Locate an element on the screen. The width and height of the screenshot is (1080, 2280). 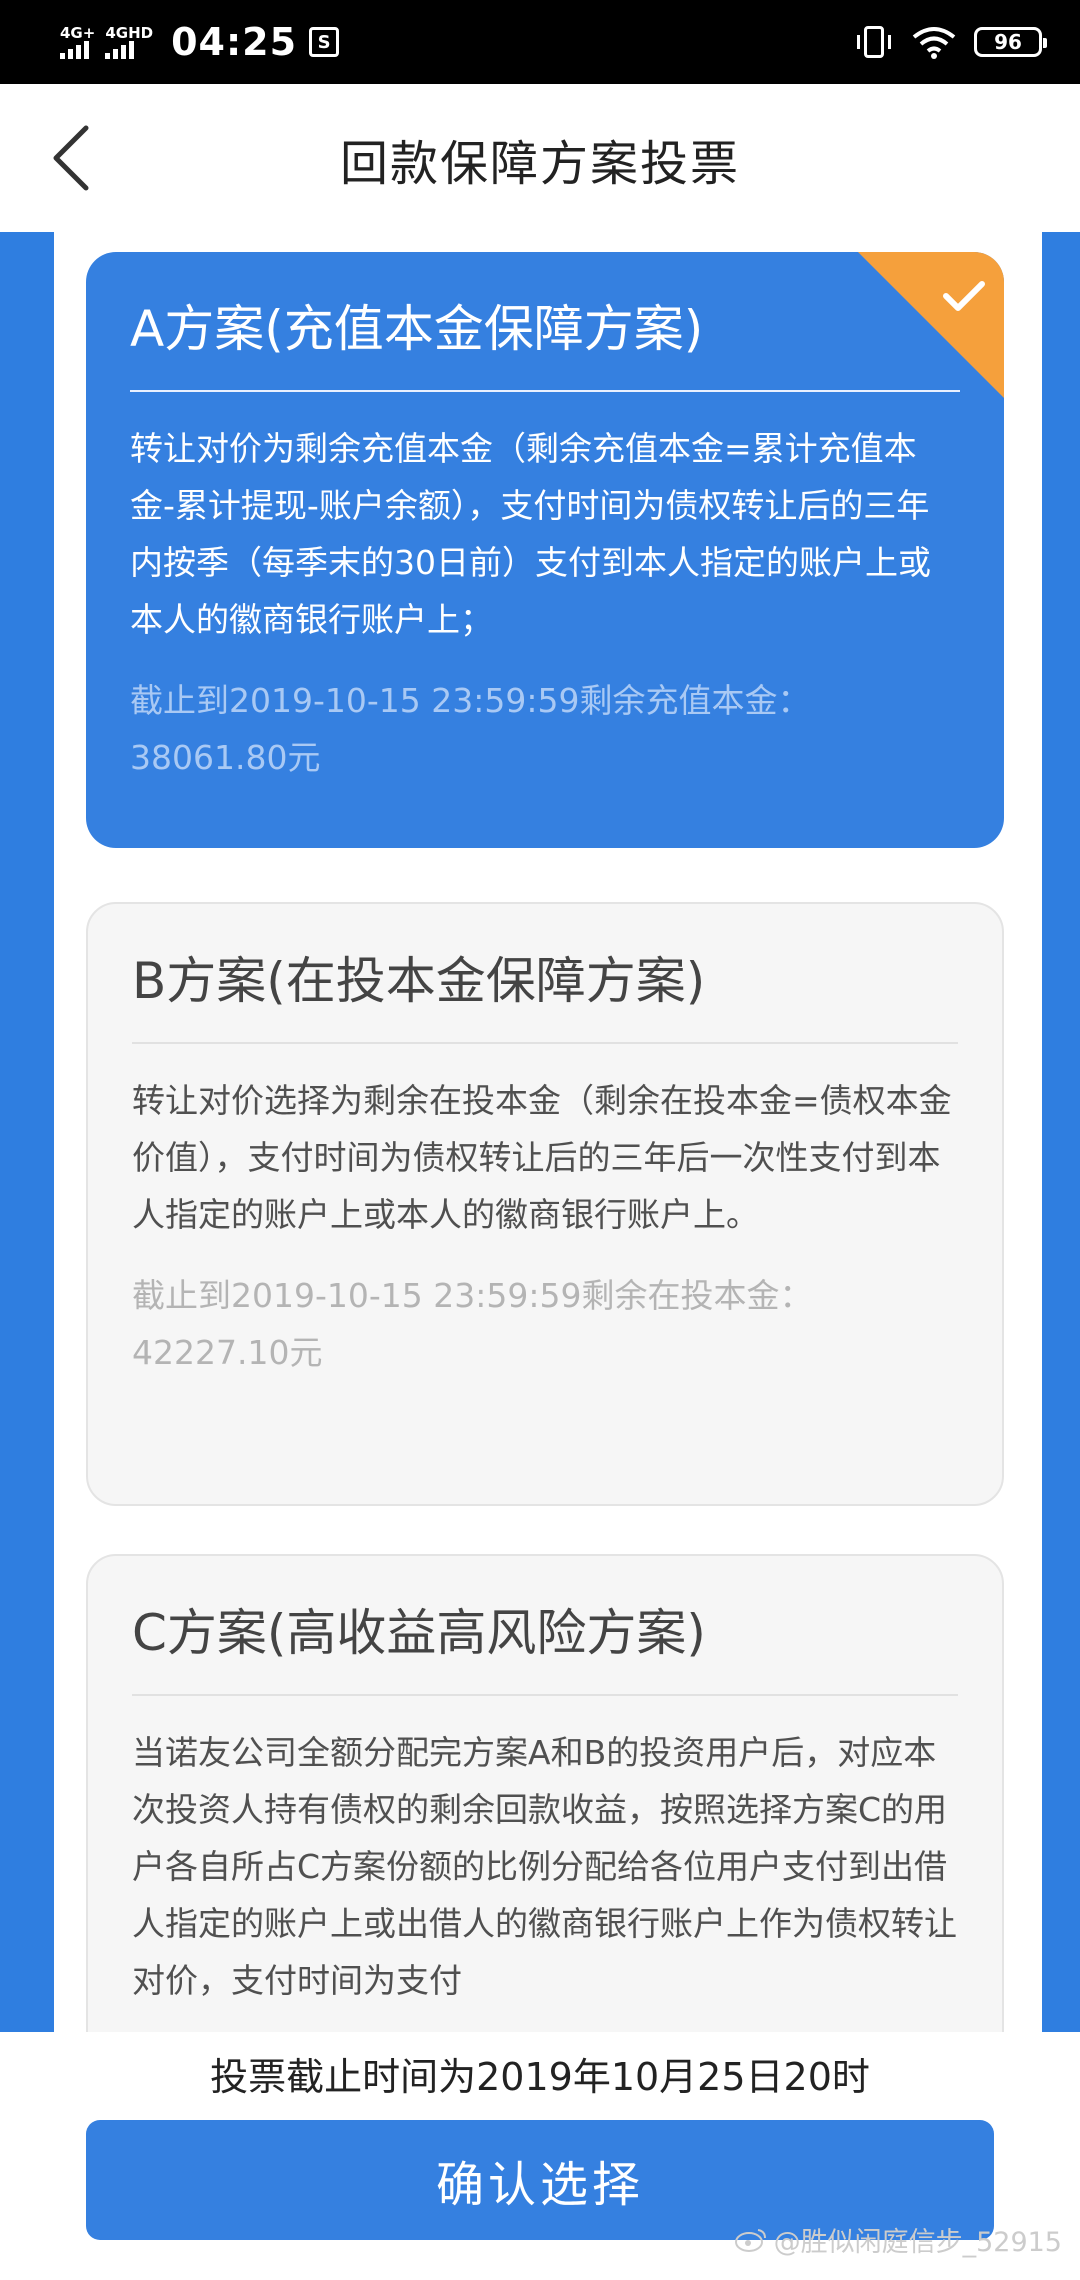
battery-level: 96 is located at coordinates (1008, 42).